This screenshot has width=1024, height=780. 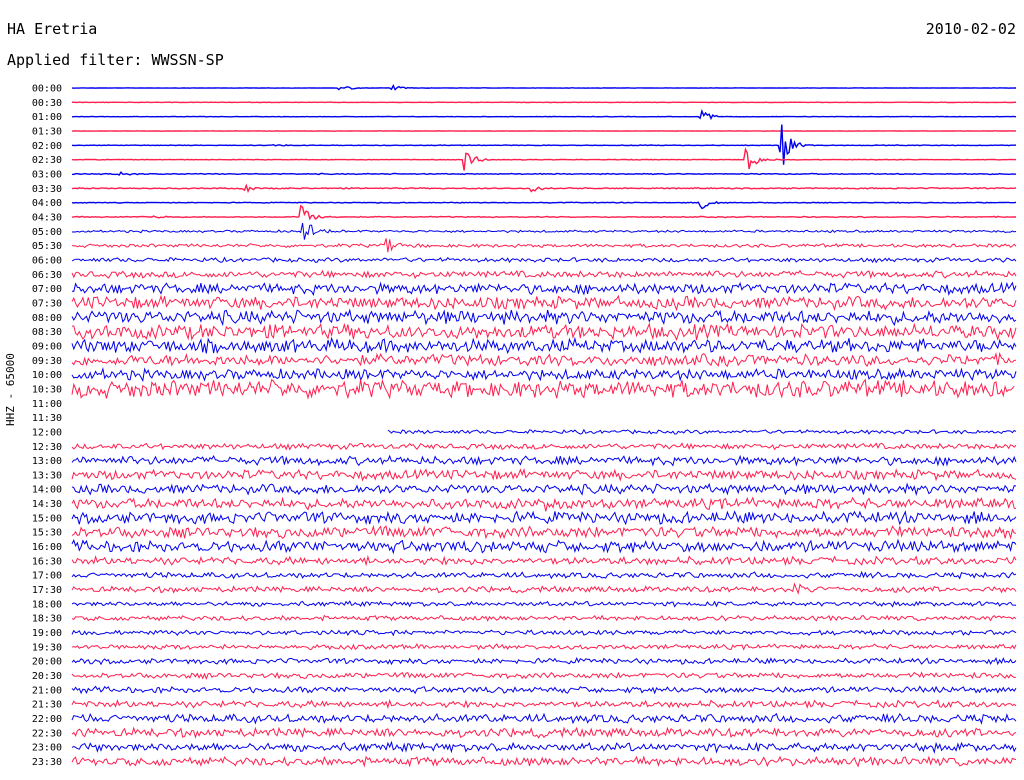 I want to click on time-tick-10:30: 10:30, so click(x=47, y=389).